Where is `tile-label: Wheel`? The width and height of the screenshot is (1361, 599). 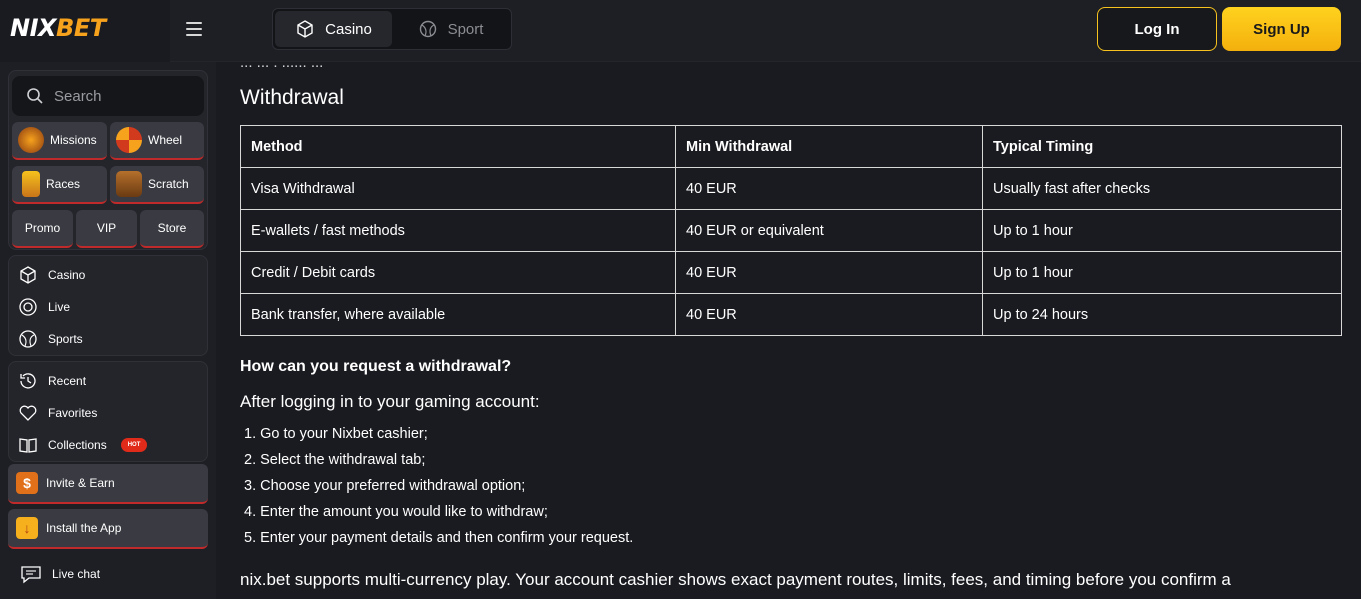
tile-label: Wheel is located at coordinates (165, 140).